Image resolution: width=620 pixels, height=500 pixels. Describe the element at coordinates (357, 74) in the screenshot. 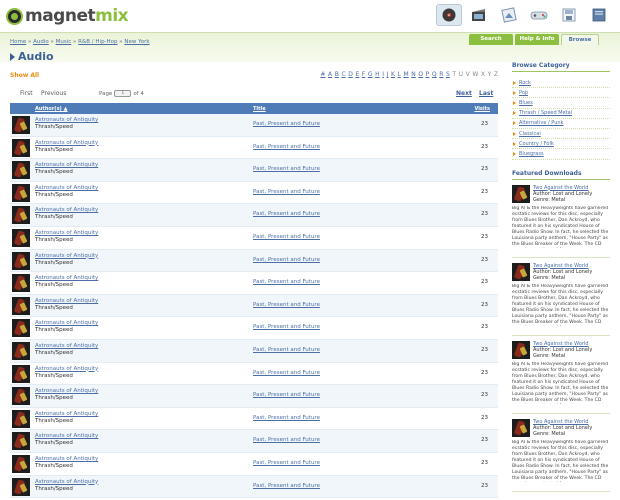

I see `alpha-link-e: E` at that location.